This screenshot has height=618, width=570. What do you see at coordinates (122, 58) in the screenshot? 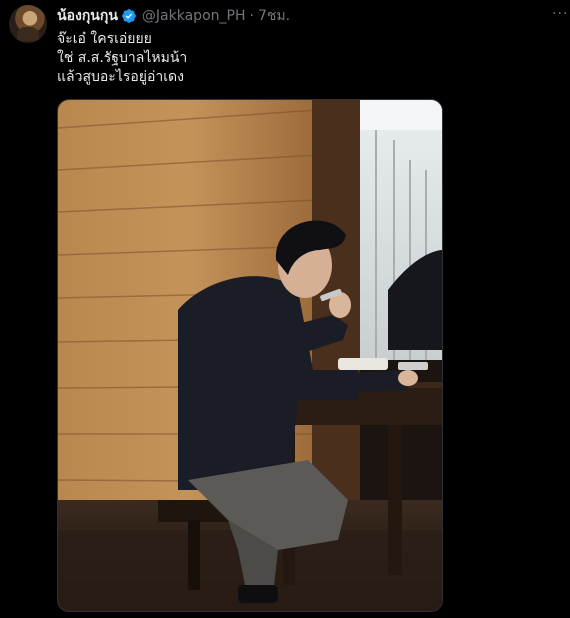
I see `tweet-text-line: ใช่ ส.ส.รัฐบาลไหมน้า` at bounding box center [122, 58].